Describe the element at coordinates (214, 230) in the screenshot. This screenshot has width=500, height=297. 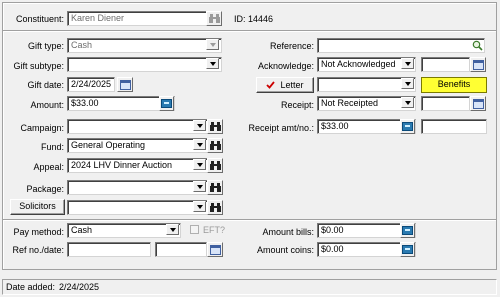
I see `eft-label: EFT?` at that location.